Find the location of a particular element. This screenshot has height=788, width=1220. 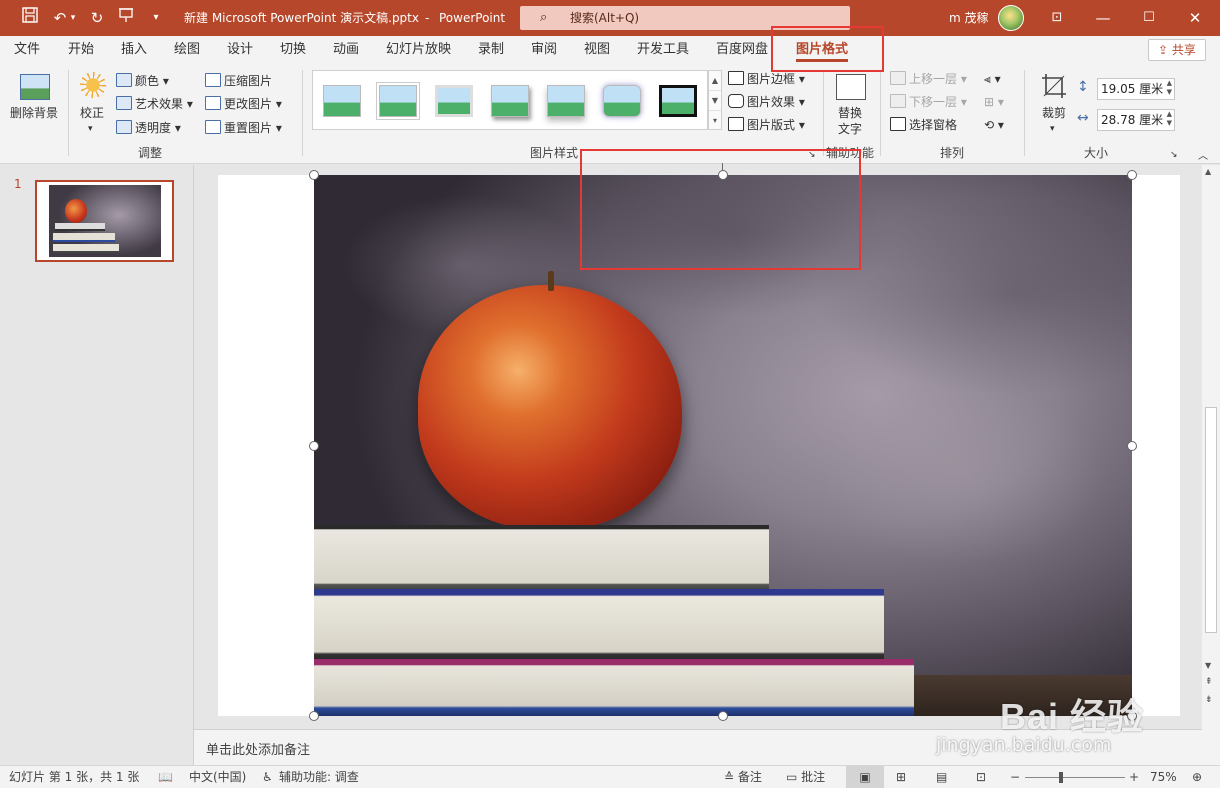

reading-view-icon: ▤ is located at coordinates (941, 777).